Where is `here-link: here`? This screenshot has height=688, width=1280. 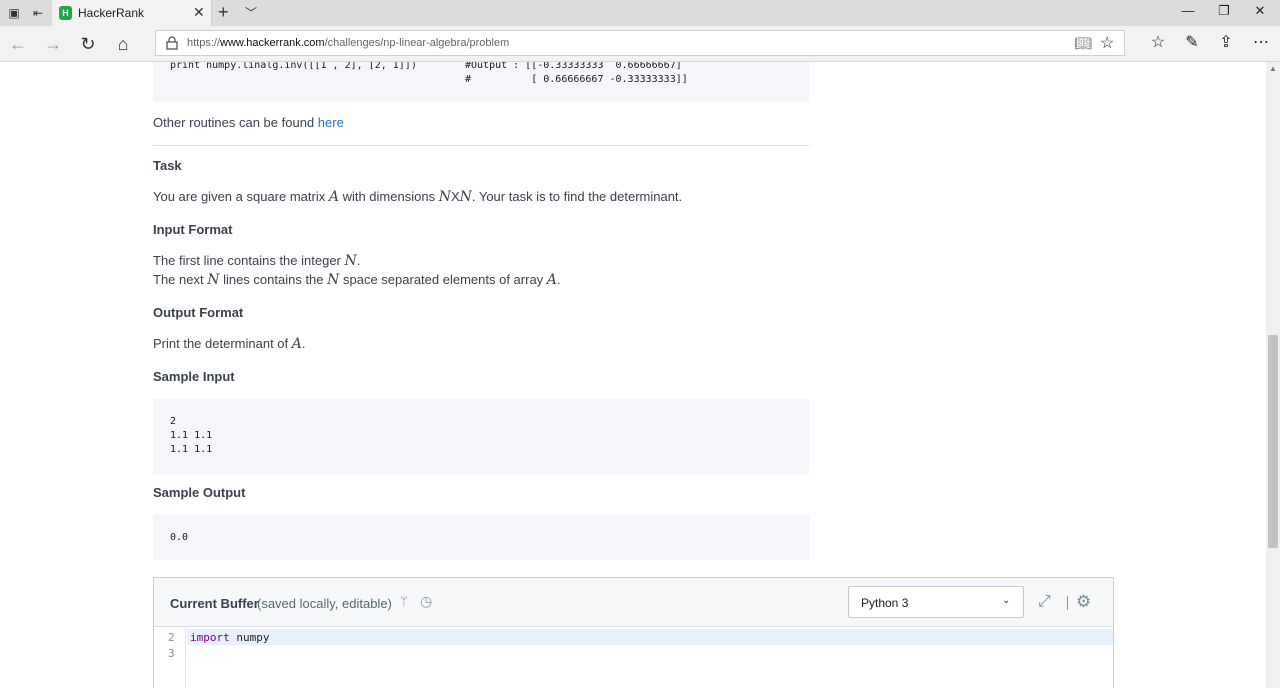 here-link: here is located at coordinates (331, 122).